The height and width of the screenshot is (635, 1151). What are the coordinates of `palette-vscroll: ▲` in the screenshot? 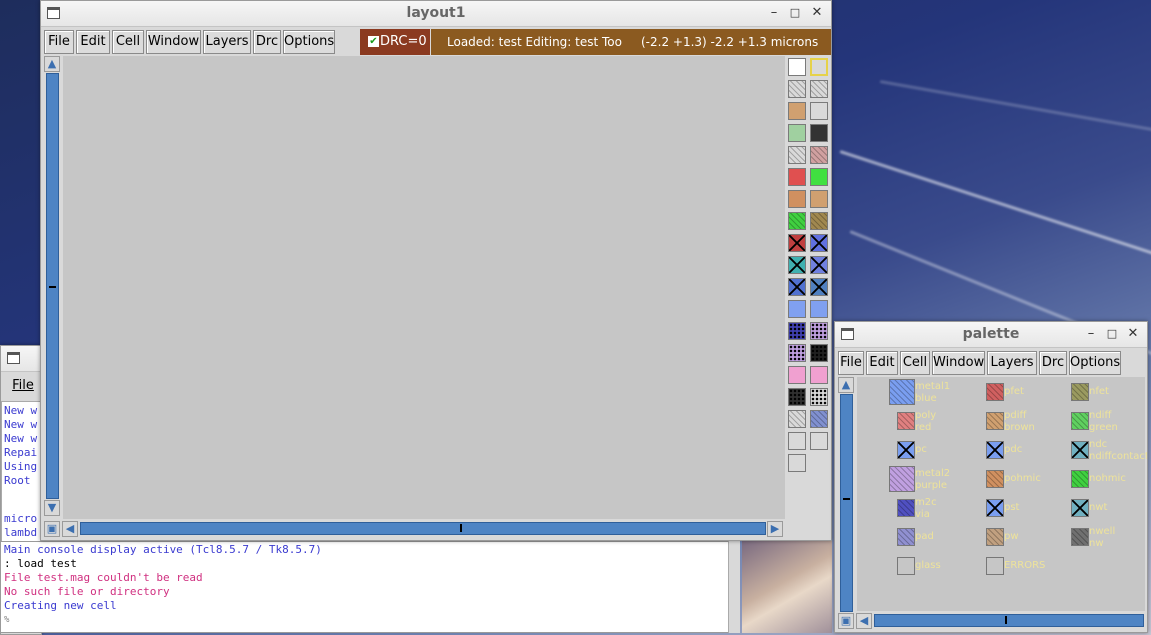 It's located at (846, 497).